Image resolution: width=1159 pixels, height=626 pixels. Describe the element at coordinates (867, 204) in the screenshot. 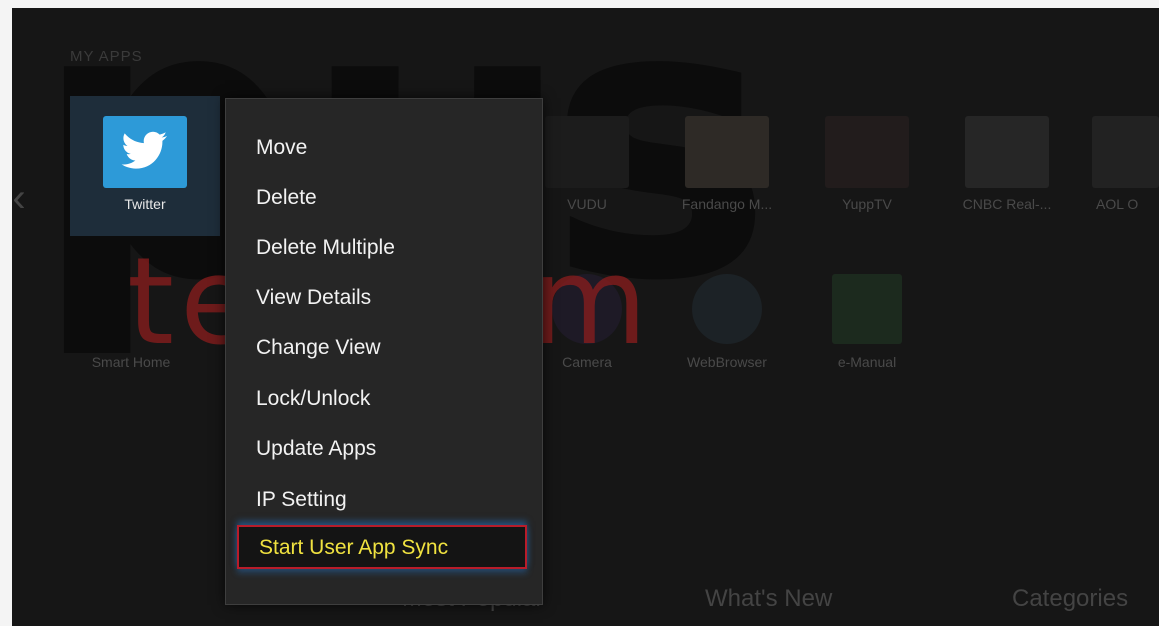

I see `app-label: YuppTV` at that location.